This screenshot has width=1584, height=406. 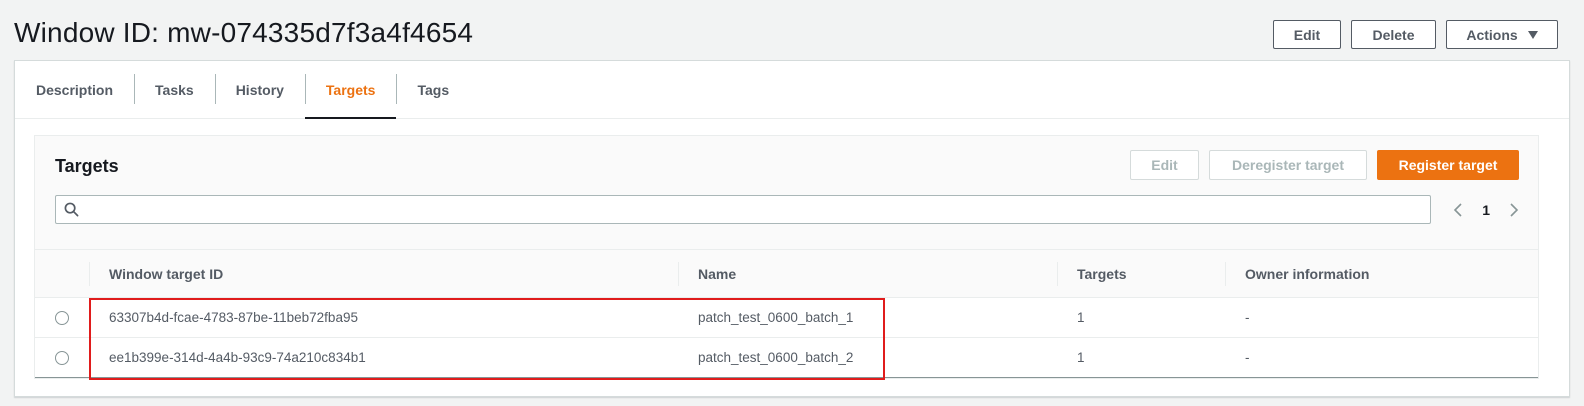 What do you see at coordinates (758, 209) in the screenshot?
I see `search-input` at bounding box center [758, 209].